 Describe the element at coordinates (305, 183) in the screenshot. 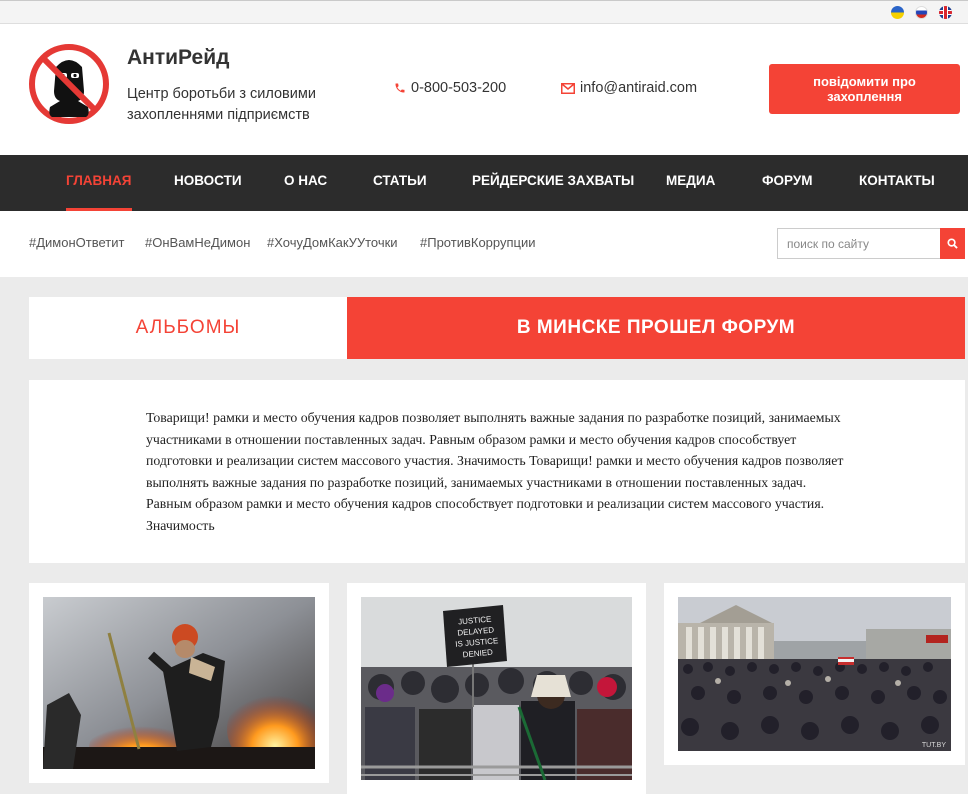

I see `nav-item-about: О НАС` at that location.